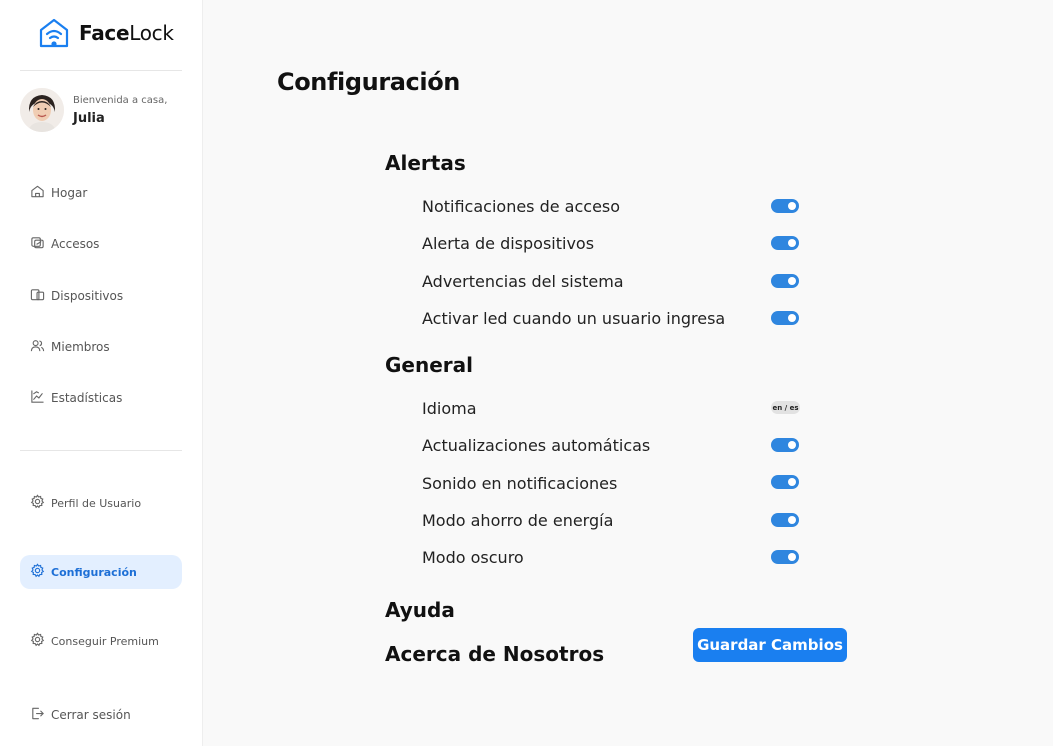  Describe the element at coordinates (87, 398) in the screenshot. I see `nav-label: Estadísticas` at that location.